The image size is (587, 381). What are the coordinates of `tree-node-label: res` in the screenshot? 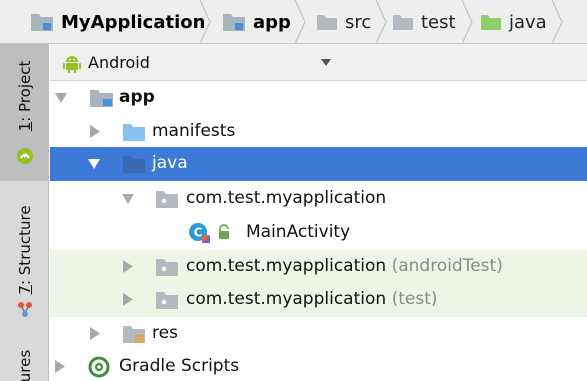 It's located at (165, 333).